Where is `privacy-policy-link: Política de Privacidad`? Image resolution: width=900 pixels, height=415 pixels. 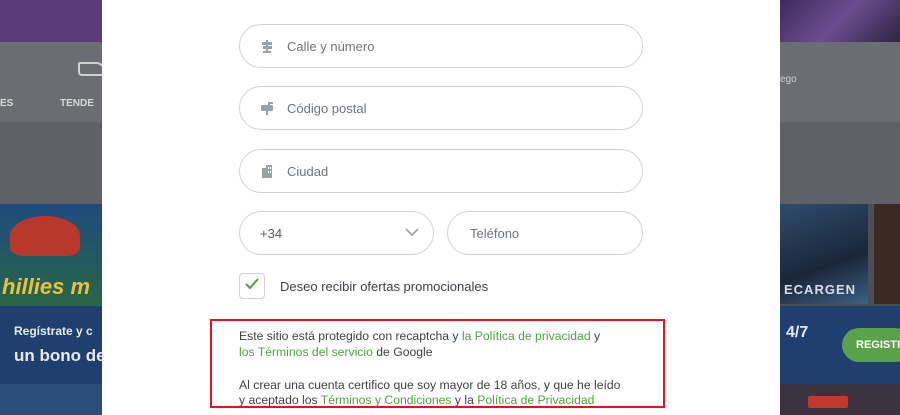
privacy-policy-link: Política de Privacidad is located at coordinates (535, 400).